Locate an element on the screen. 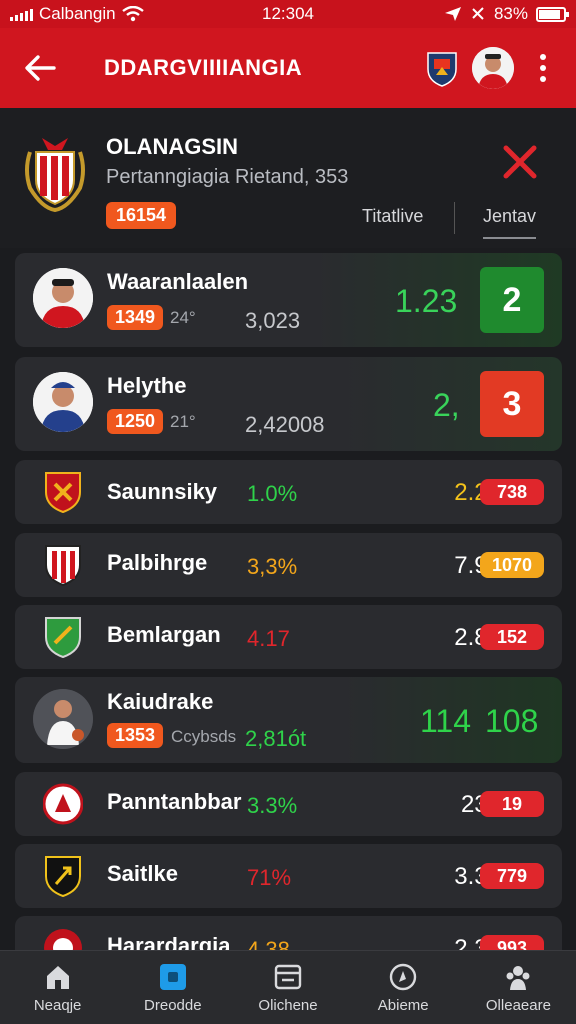 The width and height of the screenshot is (576, 1024). arrow-left-icon is located at coordinates (40, 68).